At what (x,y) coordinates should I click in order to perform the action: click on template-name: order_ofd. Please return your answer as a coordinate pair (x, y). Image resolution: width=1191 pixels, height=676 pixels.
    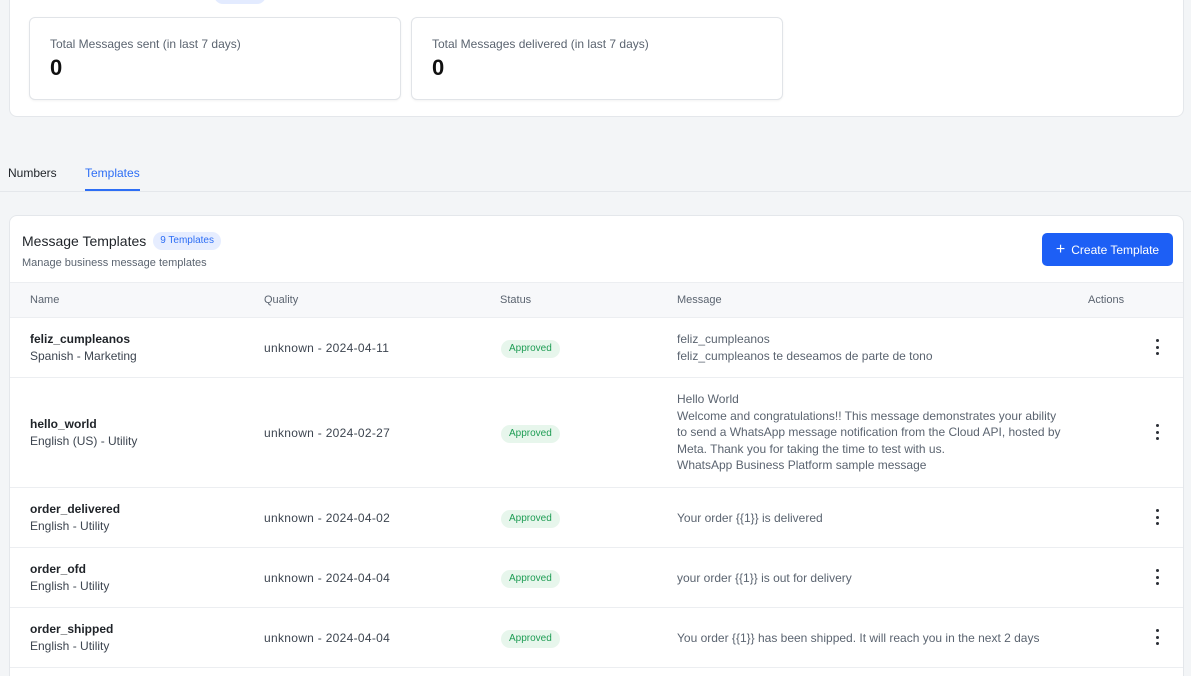
    Looking at the image, I should click on (69, 569).